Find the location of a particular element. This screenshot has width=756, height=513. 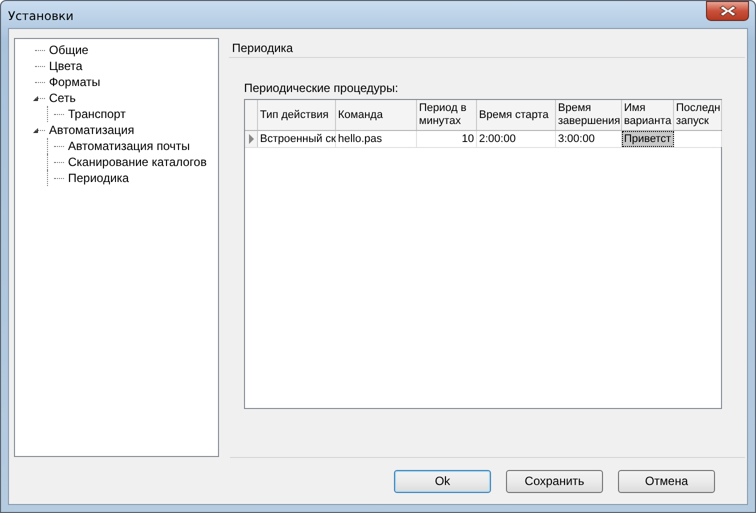

tree-item: Автоматизация почты is located at coordinates (129, 146).